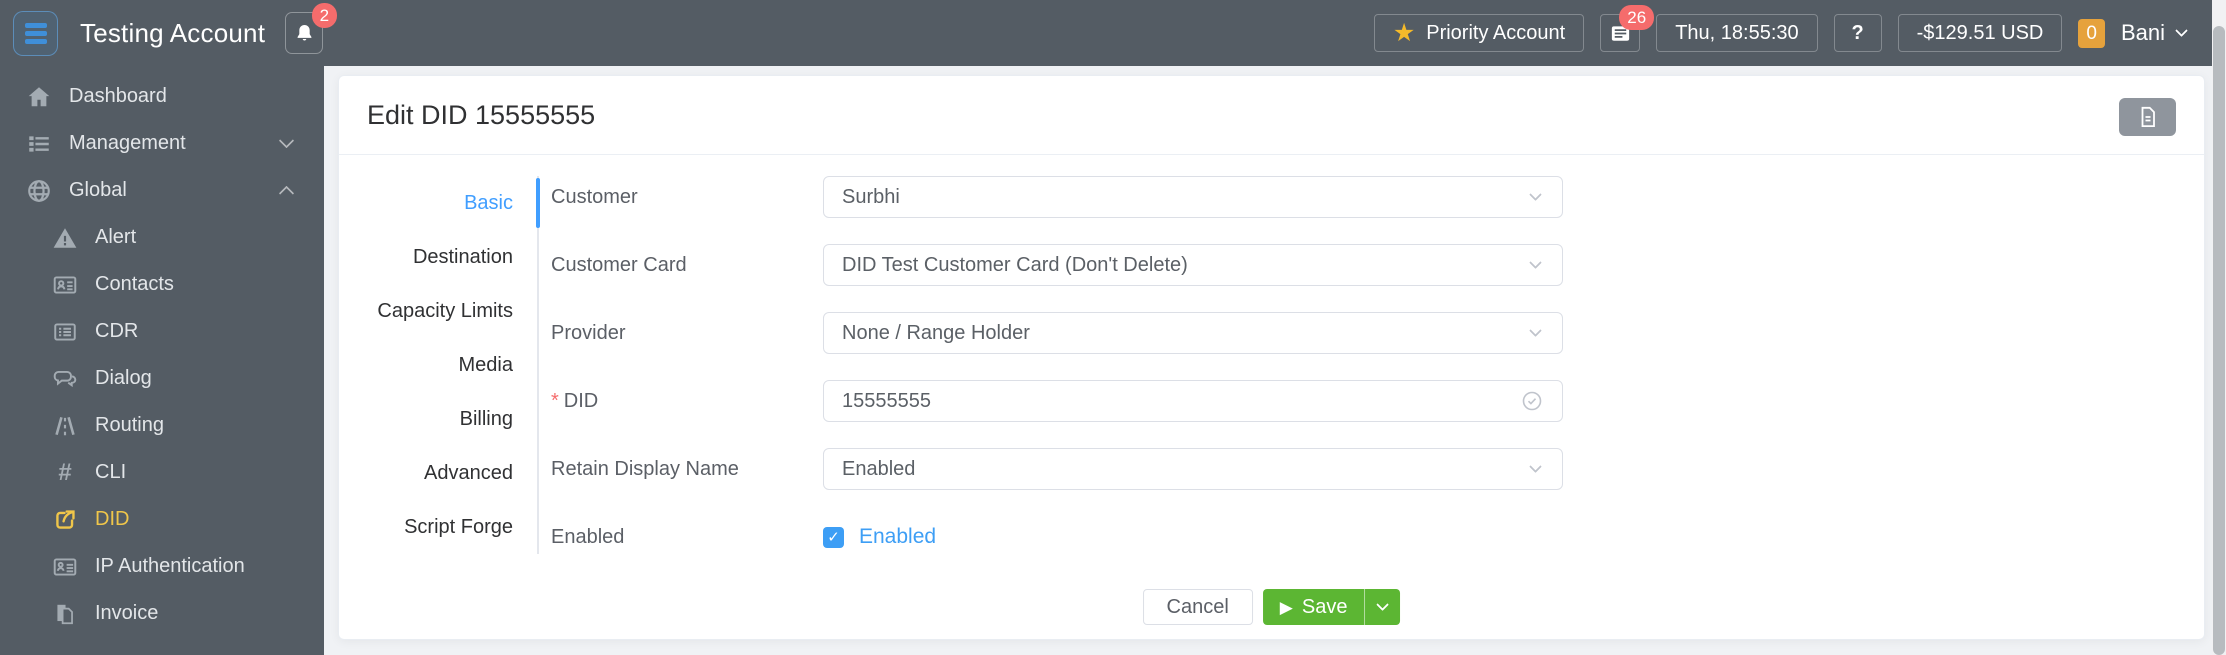 This screenshot has width=2226, height=655. What do you see at coordinates (162, 472) in the screenshot?
I see `sidebar-item-cli: # CLI` at bounding box center [162, 472].